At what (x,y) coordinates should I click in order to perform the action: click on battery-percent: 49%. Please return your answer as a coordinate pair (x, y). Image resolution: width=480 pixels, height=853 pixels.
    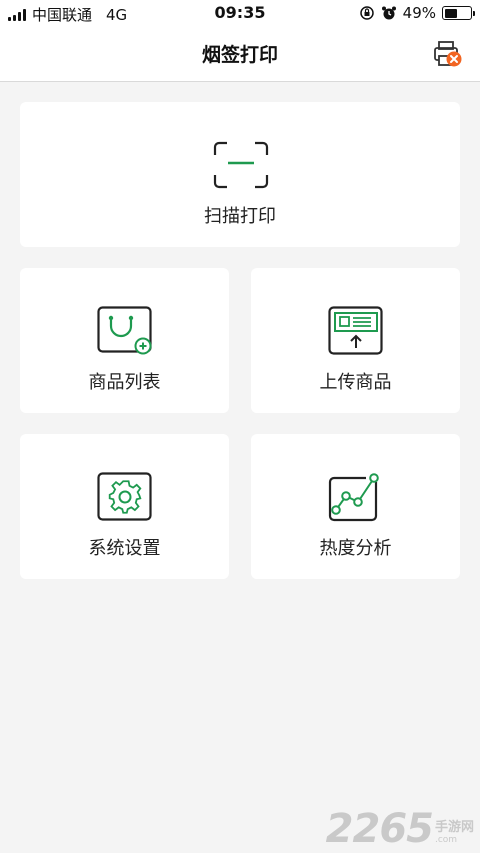
    Looking at the image, I should click on (419, 13).